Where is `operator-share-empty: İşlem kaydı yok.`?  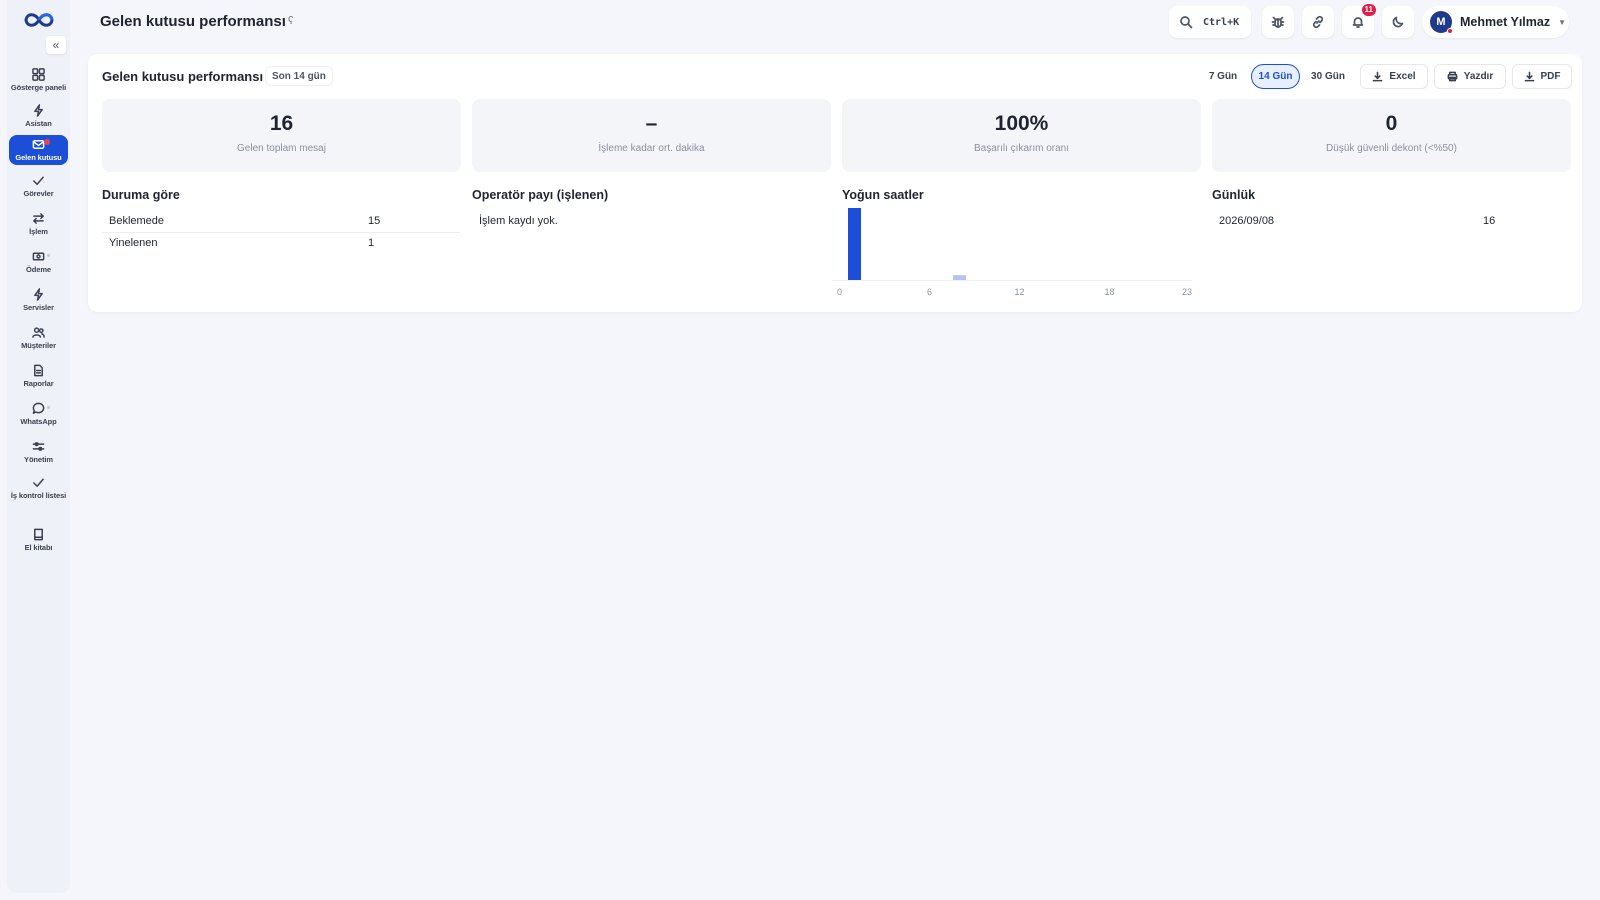
operator-share-empty: İşlem kaydı yok. is located at coordinates (518, 221).